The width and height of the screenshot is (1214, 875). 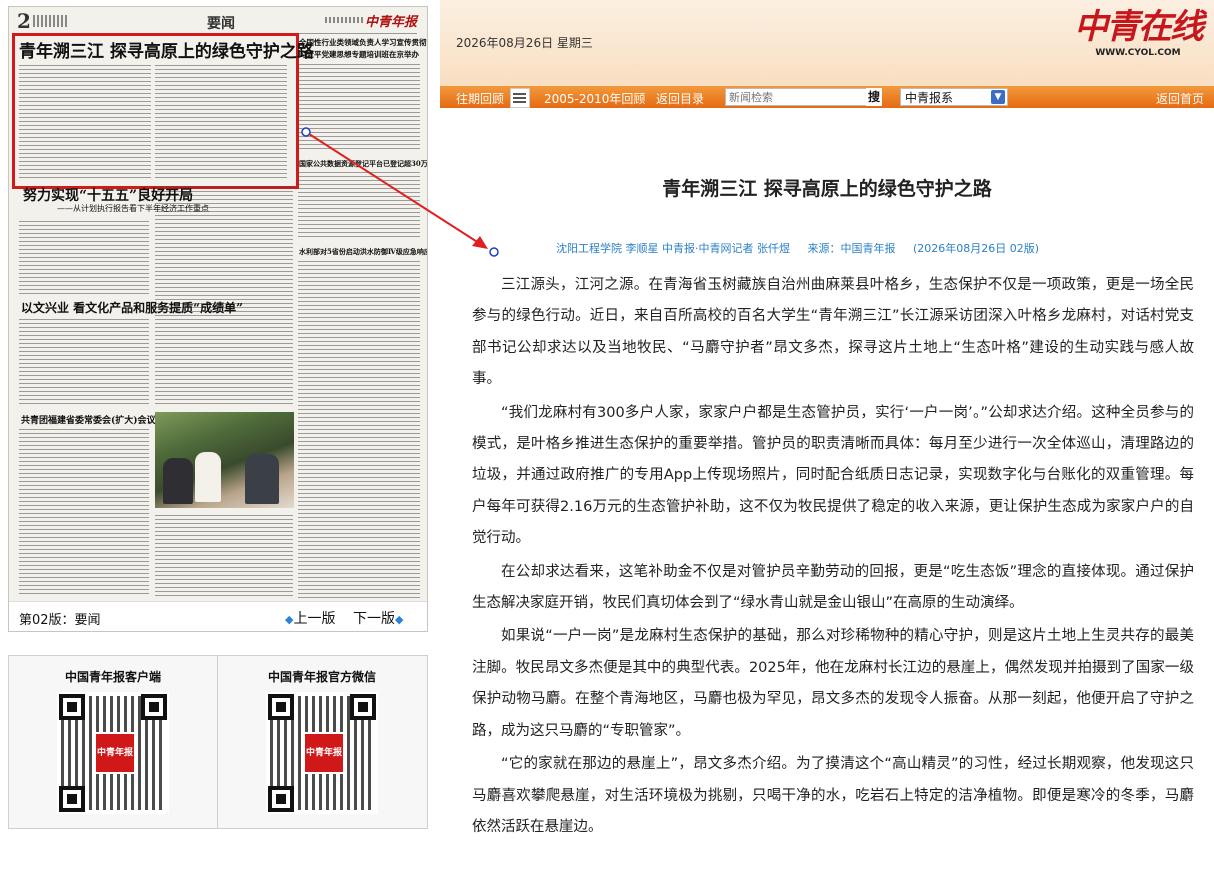 I want to click on paper-headline: 国家公共数据资源登记平台已登记超30万项, so click(x=363, y=164).